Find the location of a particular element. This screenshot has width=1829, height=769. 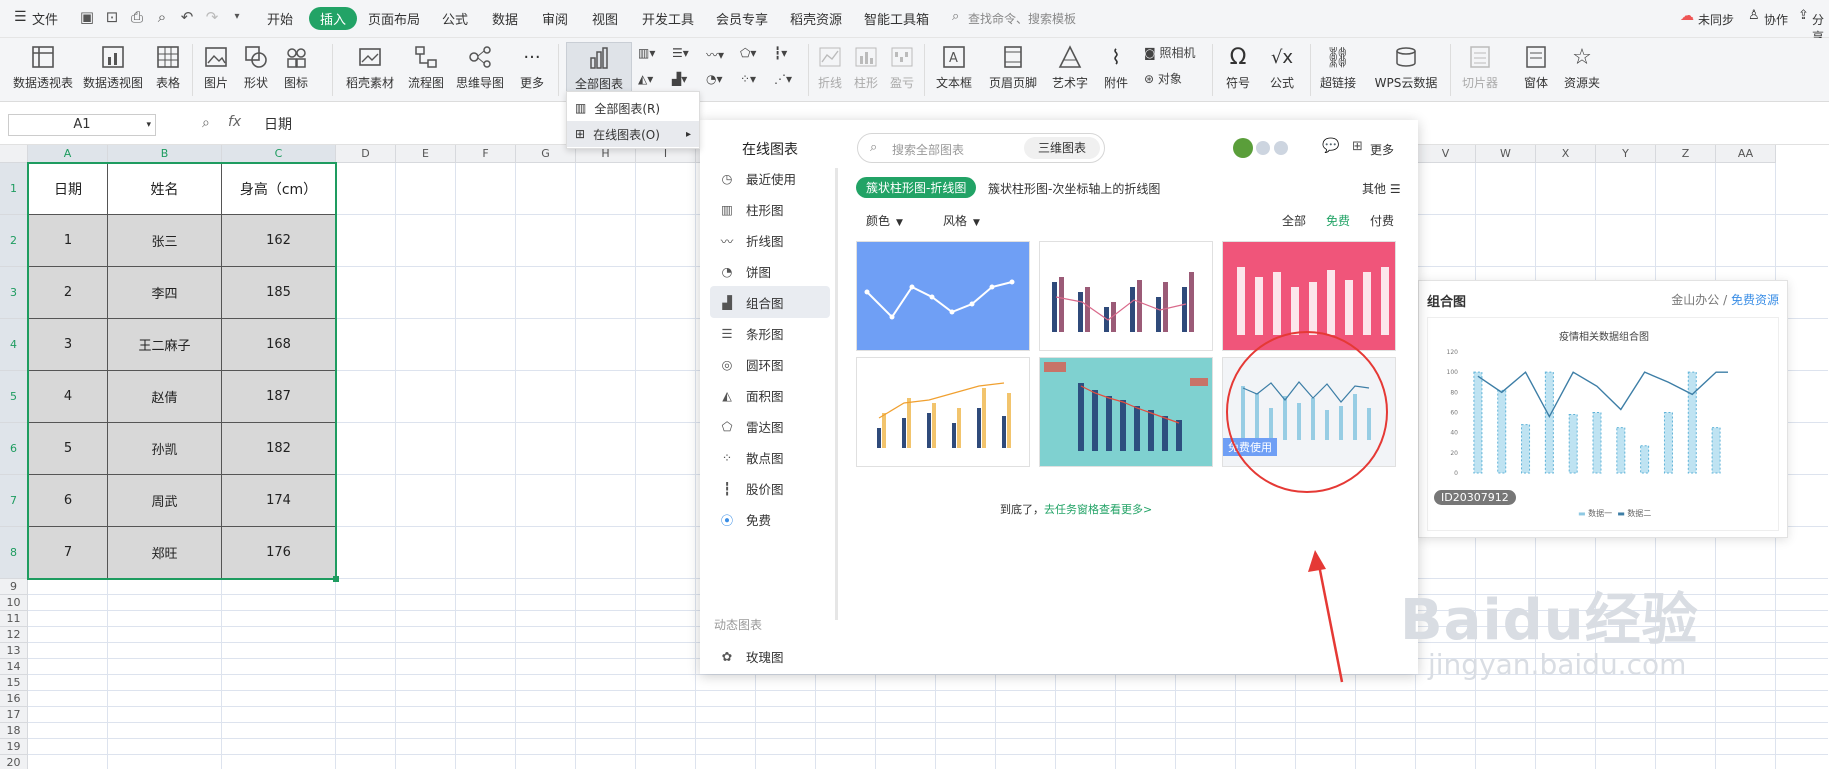

row-header: 6 is located at coordinates (14, 449).